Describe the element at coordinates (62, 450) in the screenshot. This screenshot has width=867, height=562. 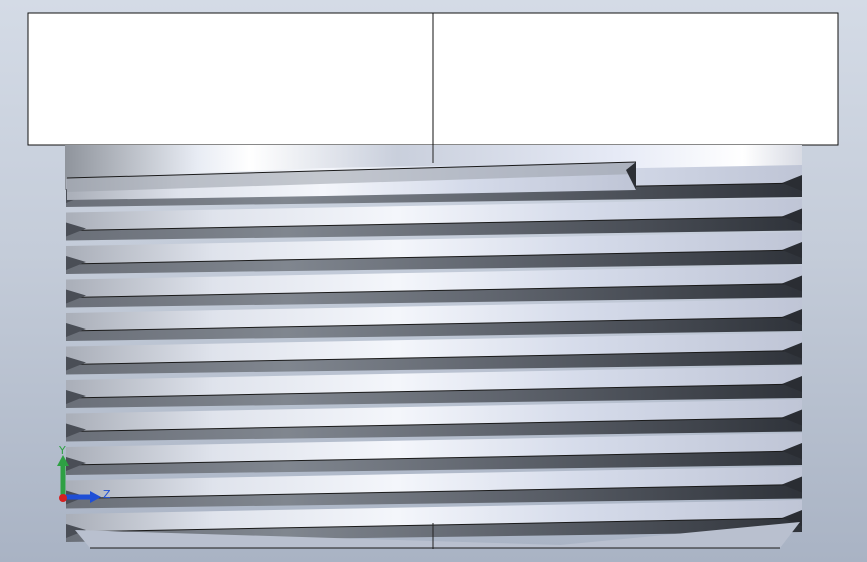
I see `y-axis-label: Y` at that location.